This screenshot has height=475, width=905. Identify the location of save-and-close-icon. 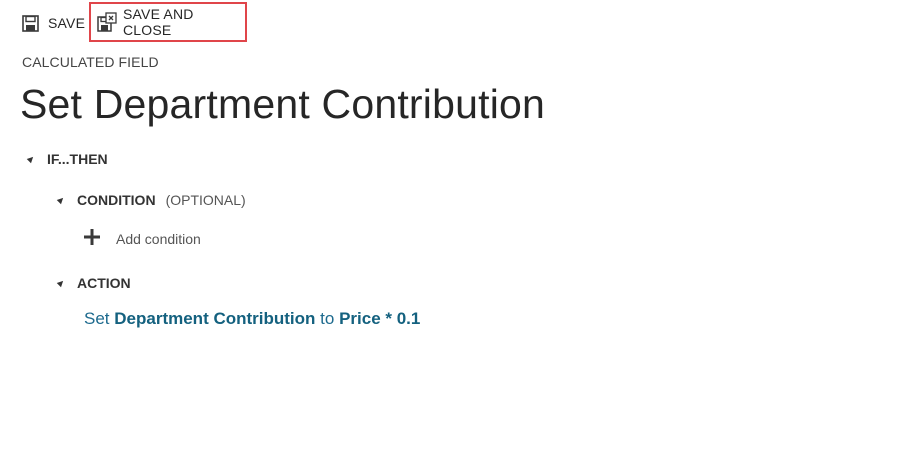
(107, 22).